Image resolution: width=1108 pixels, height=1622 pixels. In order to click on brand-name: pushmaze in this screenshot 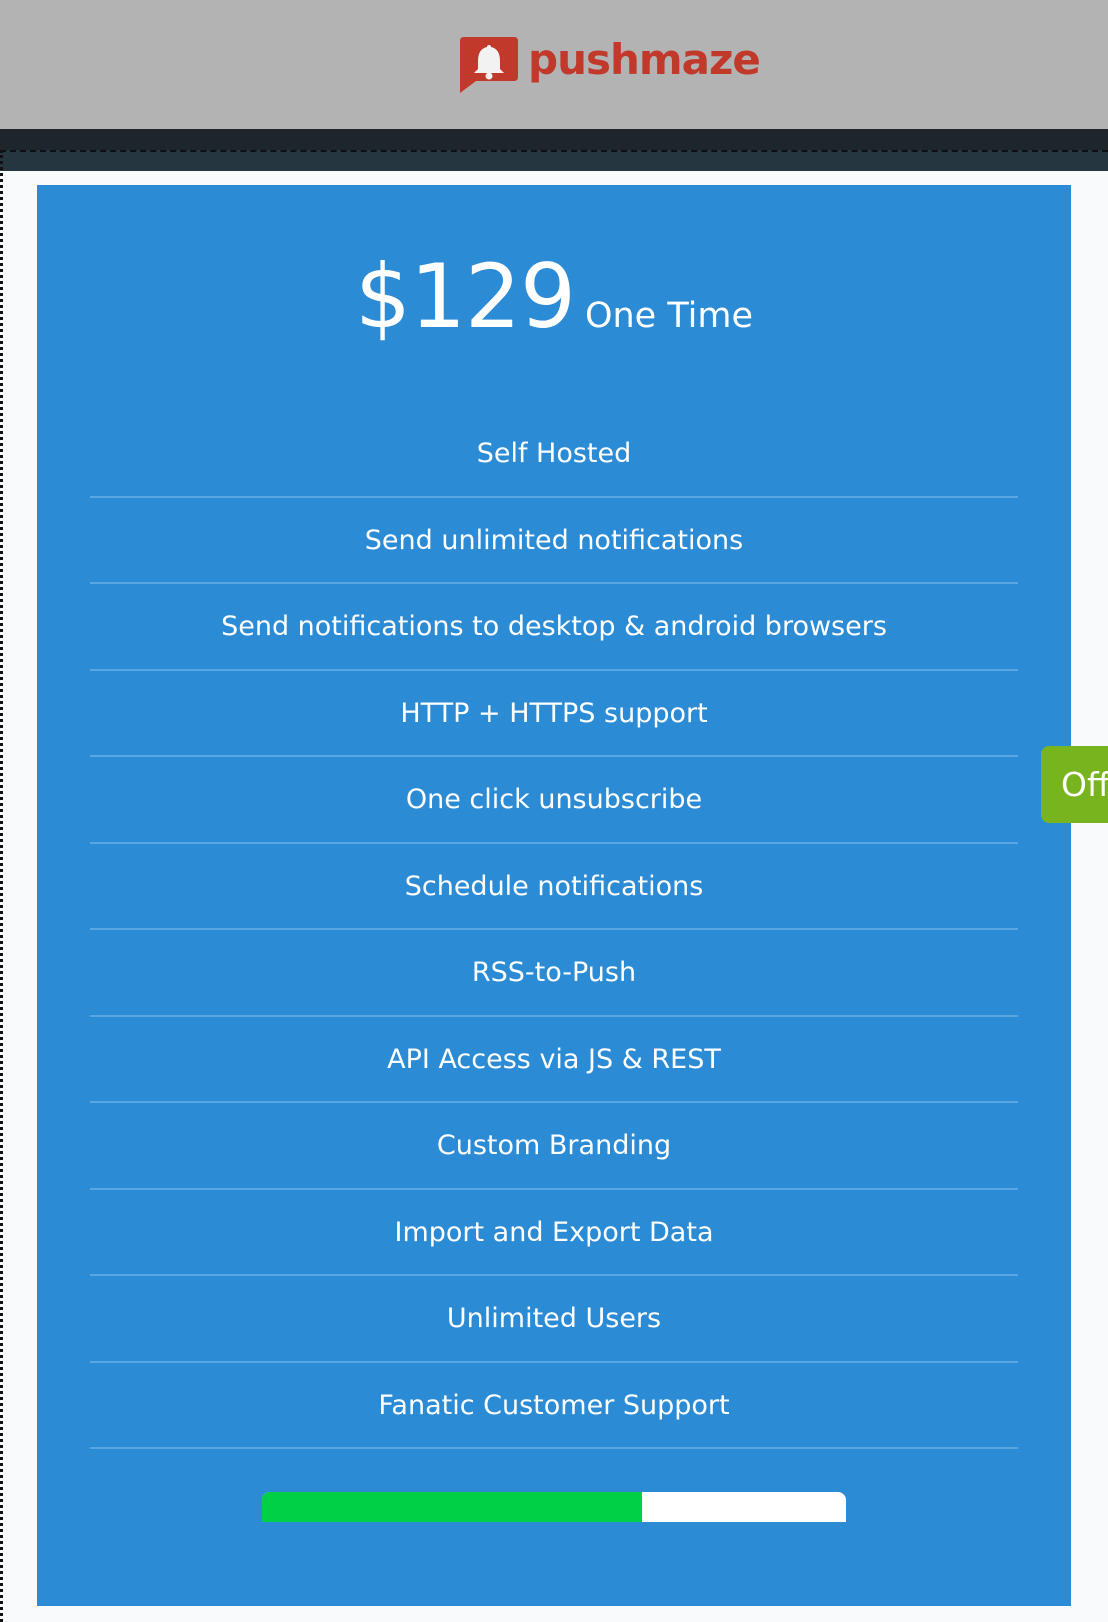, I will do `click(644, 59)`.